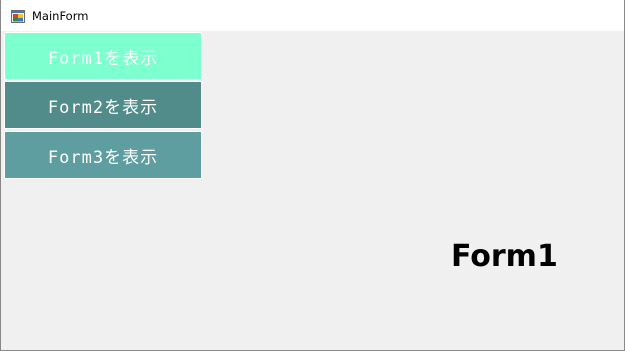 The width and height of the screenshot is (625, 351). Describe the element at coordinates (103, 56) in the screenshot. I see `show-form1-button: Form1を表示` at that location.